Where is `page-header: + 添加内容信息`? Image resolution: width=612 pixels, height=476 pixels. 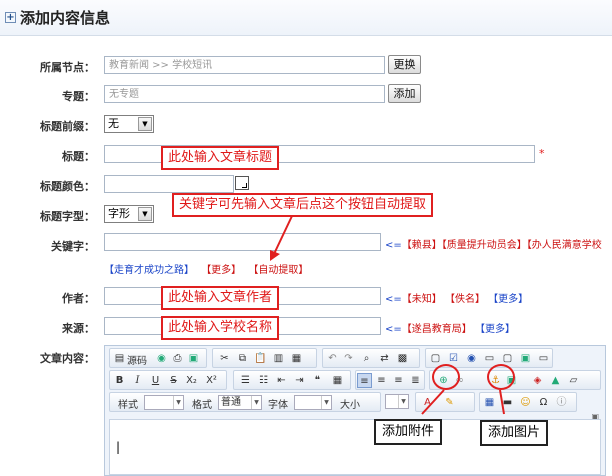 page-header: + 添加内容信息 is located at coordinates (306, 18).